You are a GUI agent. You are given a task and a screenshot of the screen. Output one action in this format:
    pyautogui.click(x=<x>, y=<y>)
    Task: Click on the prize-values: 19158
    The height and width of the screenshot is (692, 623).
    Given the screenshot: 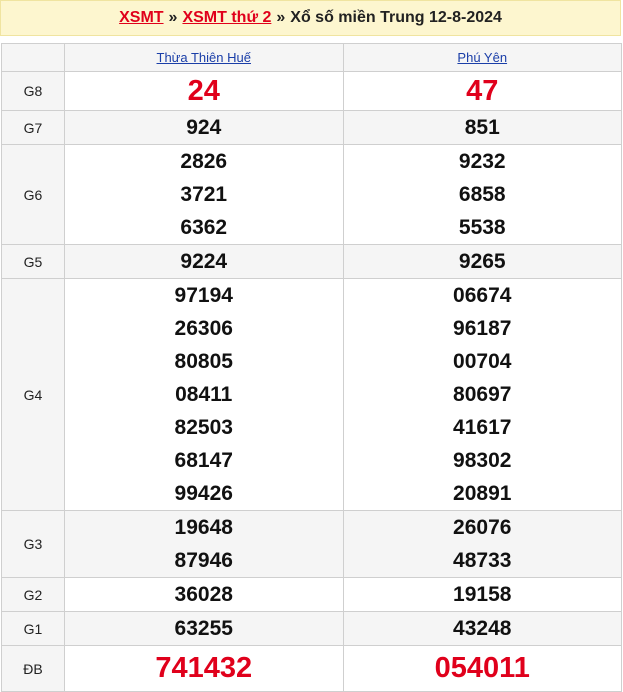 What is the action you would take?
    pyautogui.click(x=482, y=594)
    